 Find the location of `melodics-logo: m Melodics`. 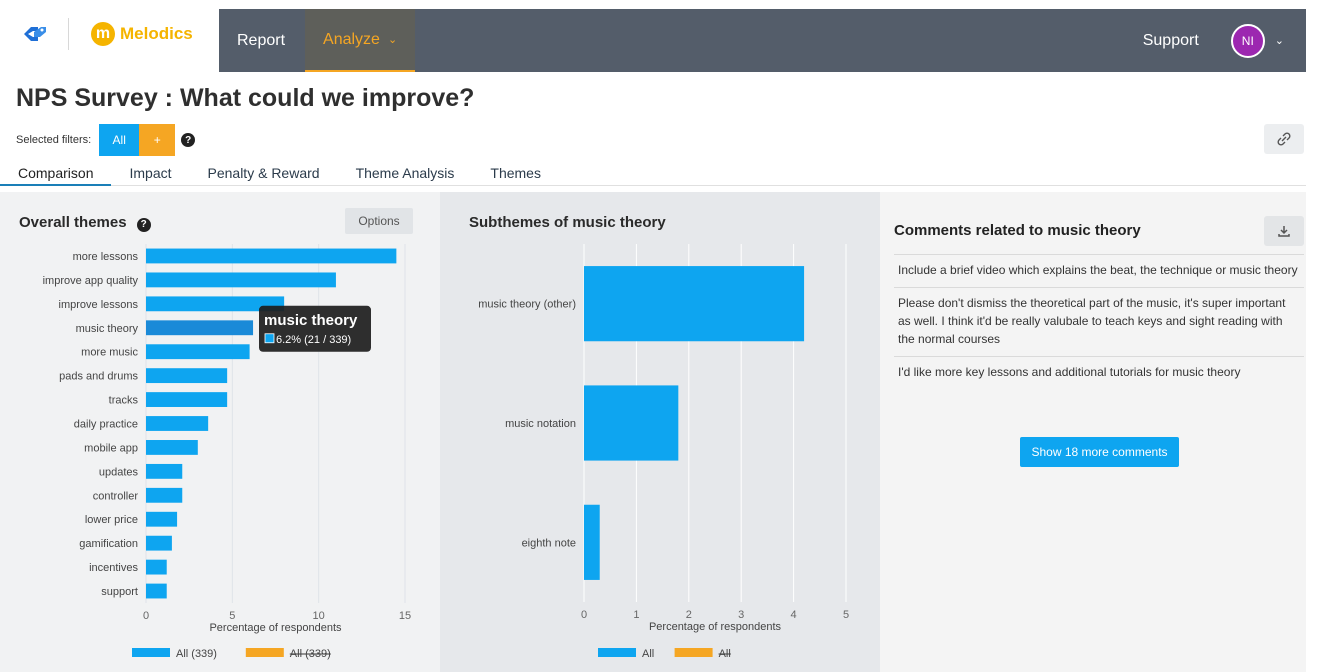

melodics-logo: m Melodics is located at coordinates (142, 34).